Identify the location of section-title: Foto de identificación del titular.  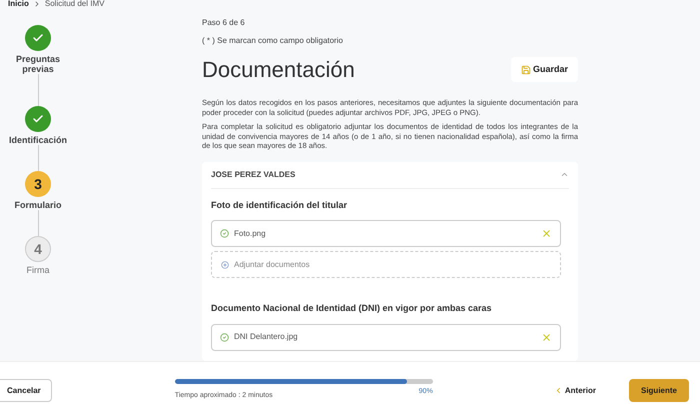
(279, 205).